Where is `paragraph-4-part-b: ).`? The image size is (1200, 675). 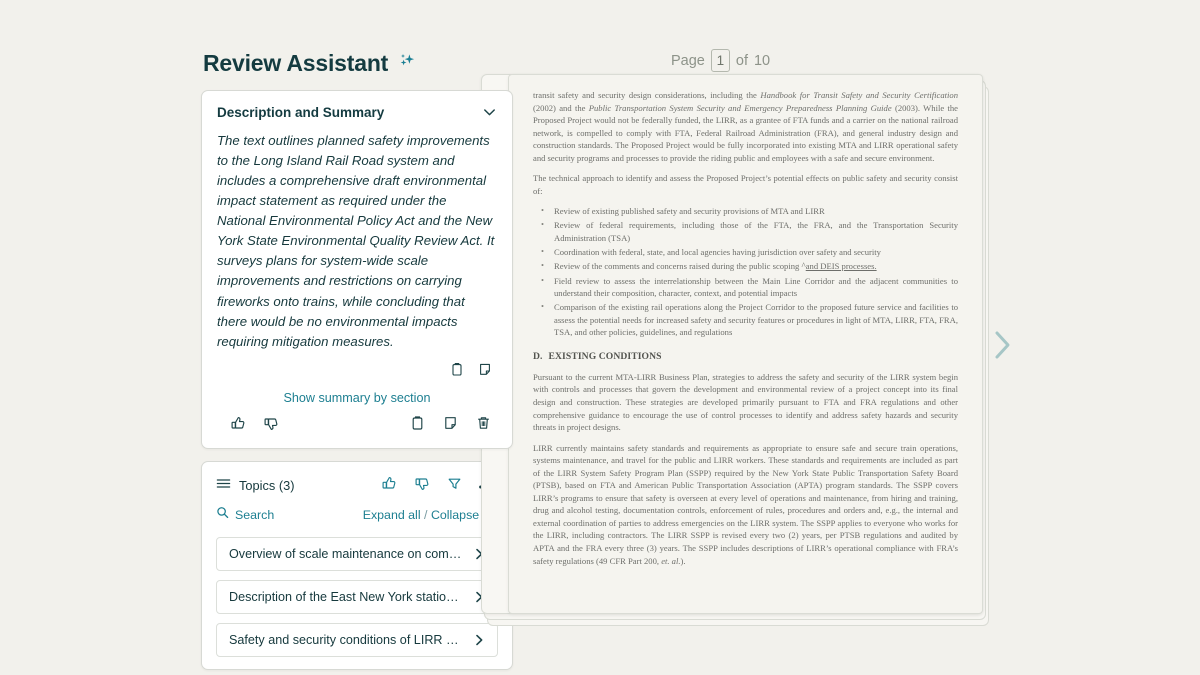
paragraph-4-part-b: ). is located at coordinates (683, 560).